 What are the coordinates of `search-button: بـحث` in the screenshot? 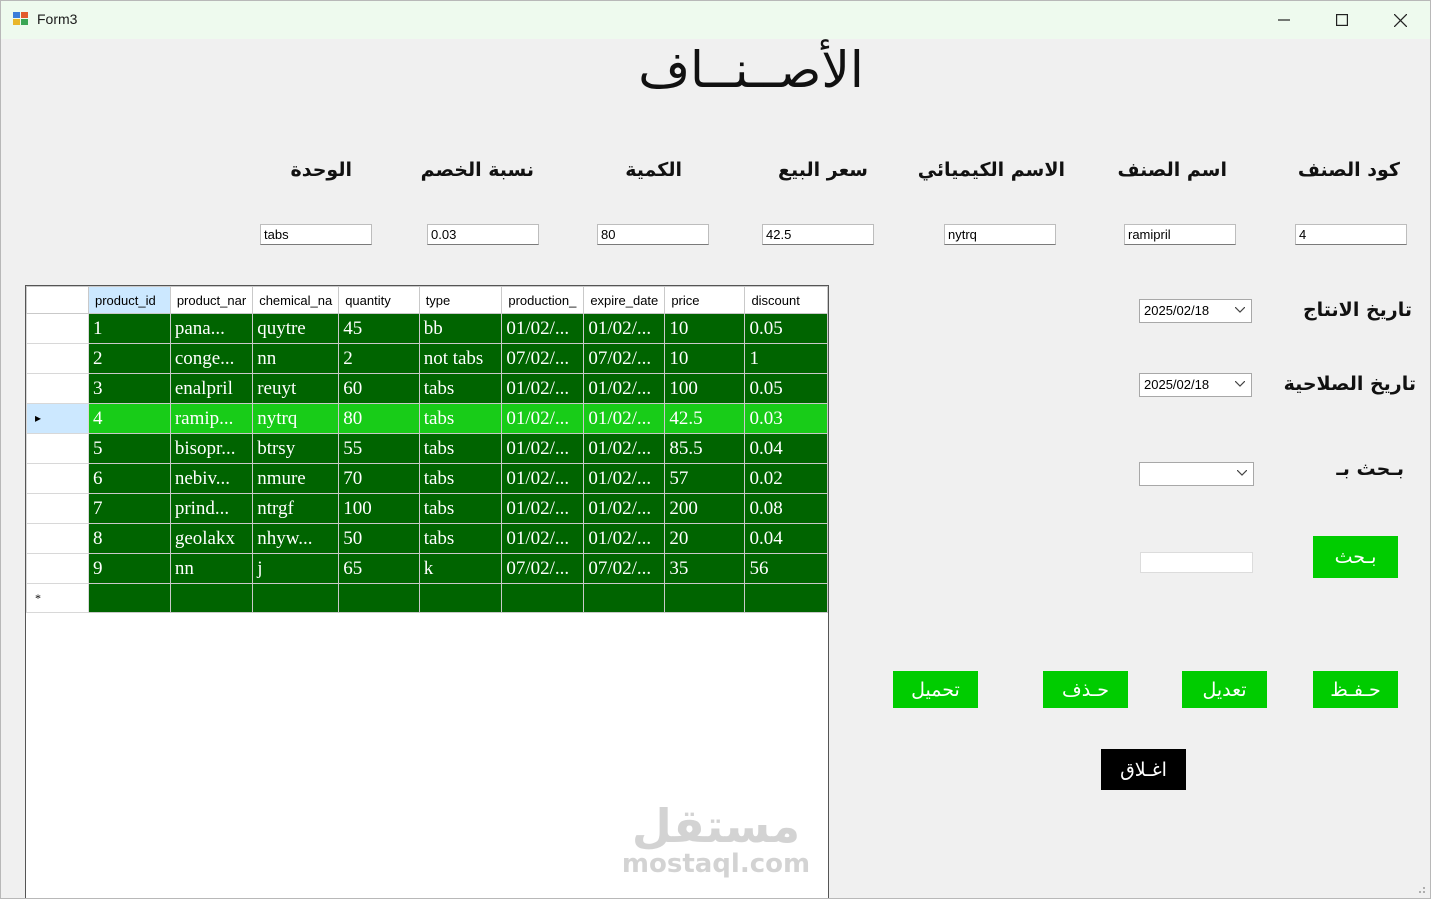 It's located at (1355, 557).